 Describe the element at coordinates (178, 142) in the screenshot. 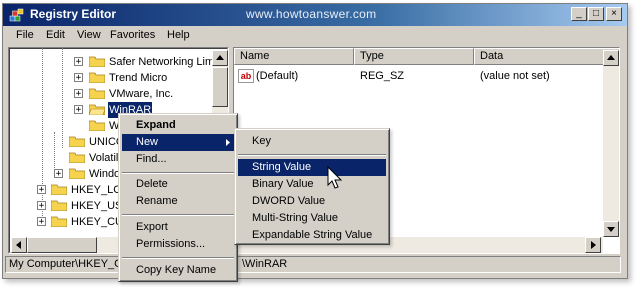

I see `context-menu-new: New` at that location.